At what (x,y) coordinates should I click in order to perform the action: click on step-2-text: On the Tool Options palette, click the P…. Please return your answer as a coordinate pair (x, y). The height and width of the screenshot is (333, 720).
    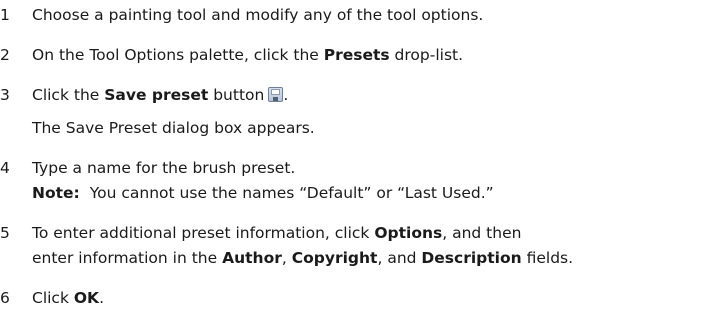
    Looking at the image, I should click on (248, 55).